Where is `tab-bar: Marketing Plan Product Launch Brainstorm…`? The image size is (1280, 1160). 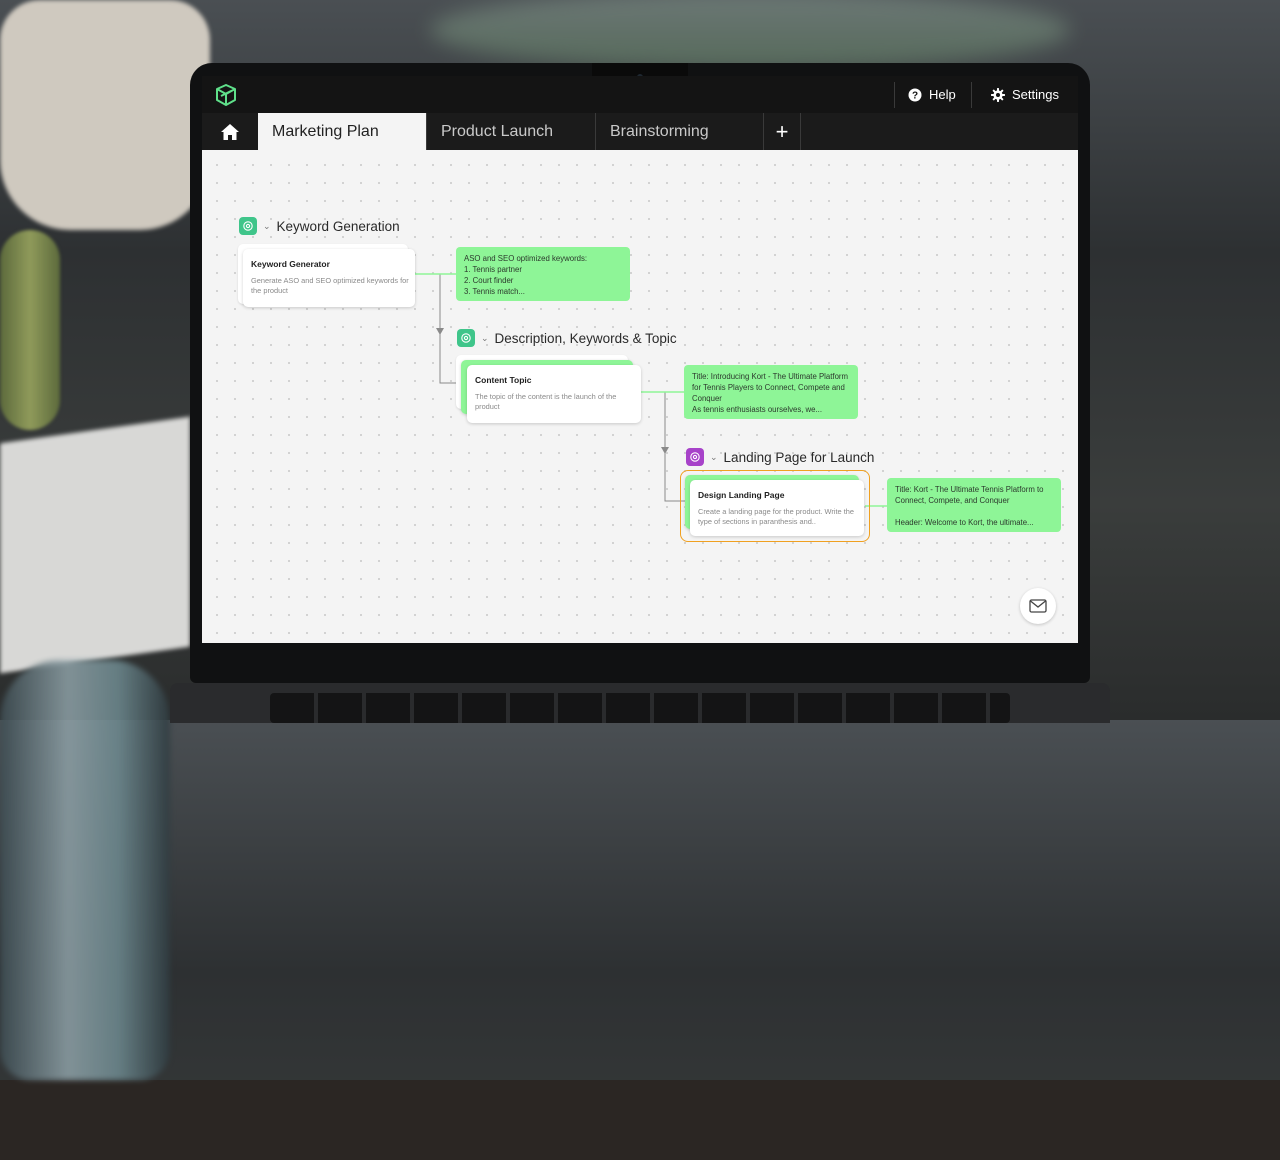
tab-bar: Marketing Plan Product Launch Brainstorm… is located at coordinates (640, 131).